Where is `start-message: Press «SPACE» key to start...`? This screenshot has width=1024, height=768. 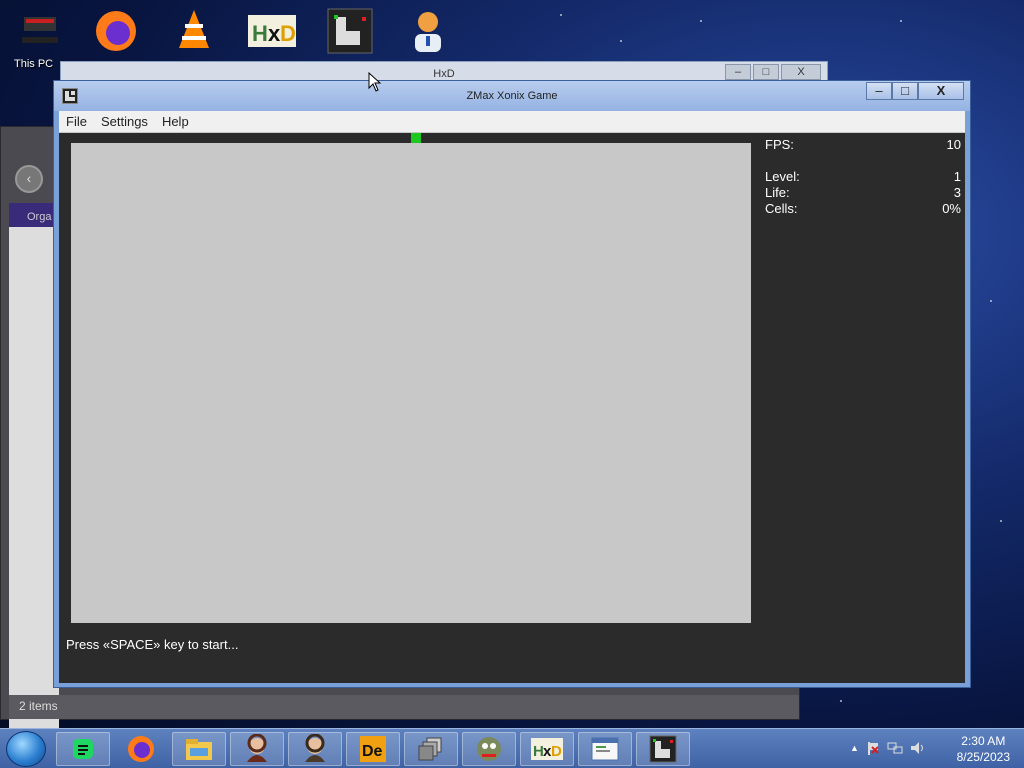
start-message: Press «SPACE» key to start... is located at coordinates (152, 644).